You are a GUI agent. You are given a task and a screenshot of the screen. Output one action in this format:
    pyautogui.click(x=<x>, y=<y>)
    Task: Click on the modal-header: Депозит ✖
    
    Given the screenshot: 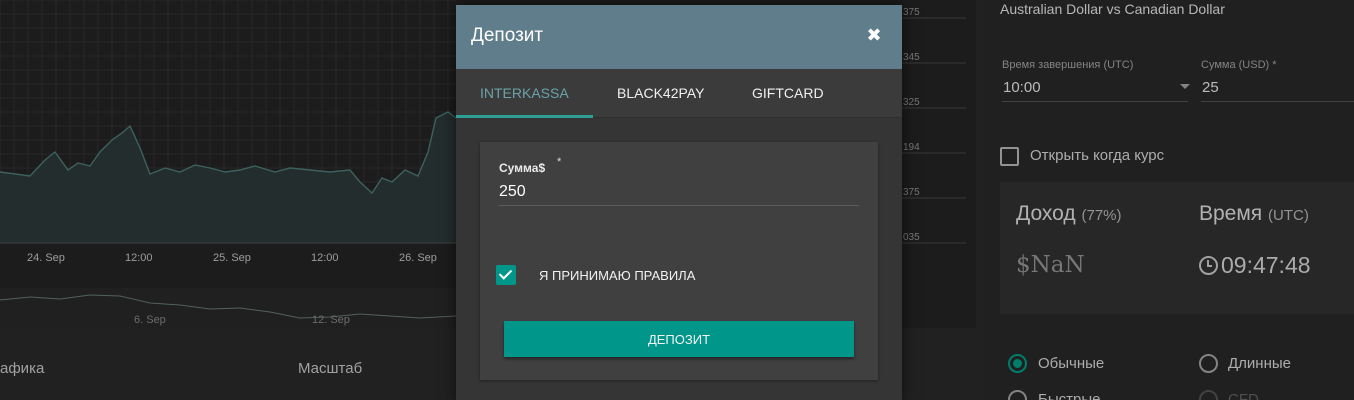 What is the action you would take?
    pyautogui.click(x=679, y=37)
    